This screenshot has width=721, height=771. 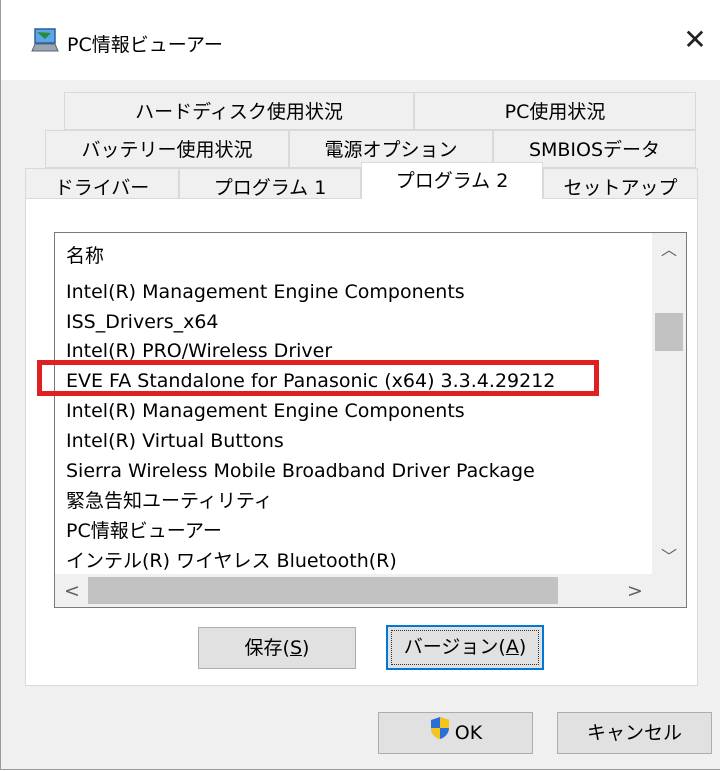 What do you see at coordinates (468, 733) in the screenshot?
I see `ok-label: OK` at bounding box center [468, 733].